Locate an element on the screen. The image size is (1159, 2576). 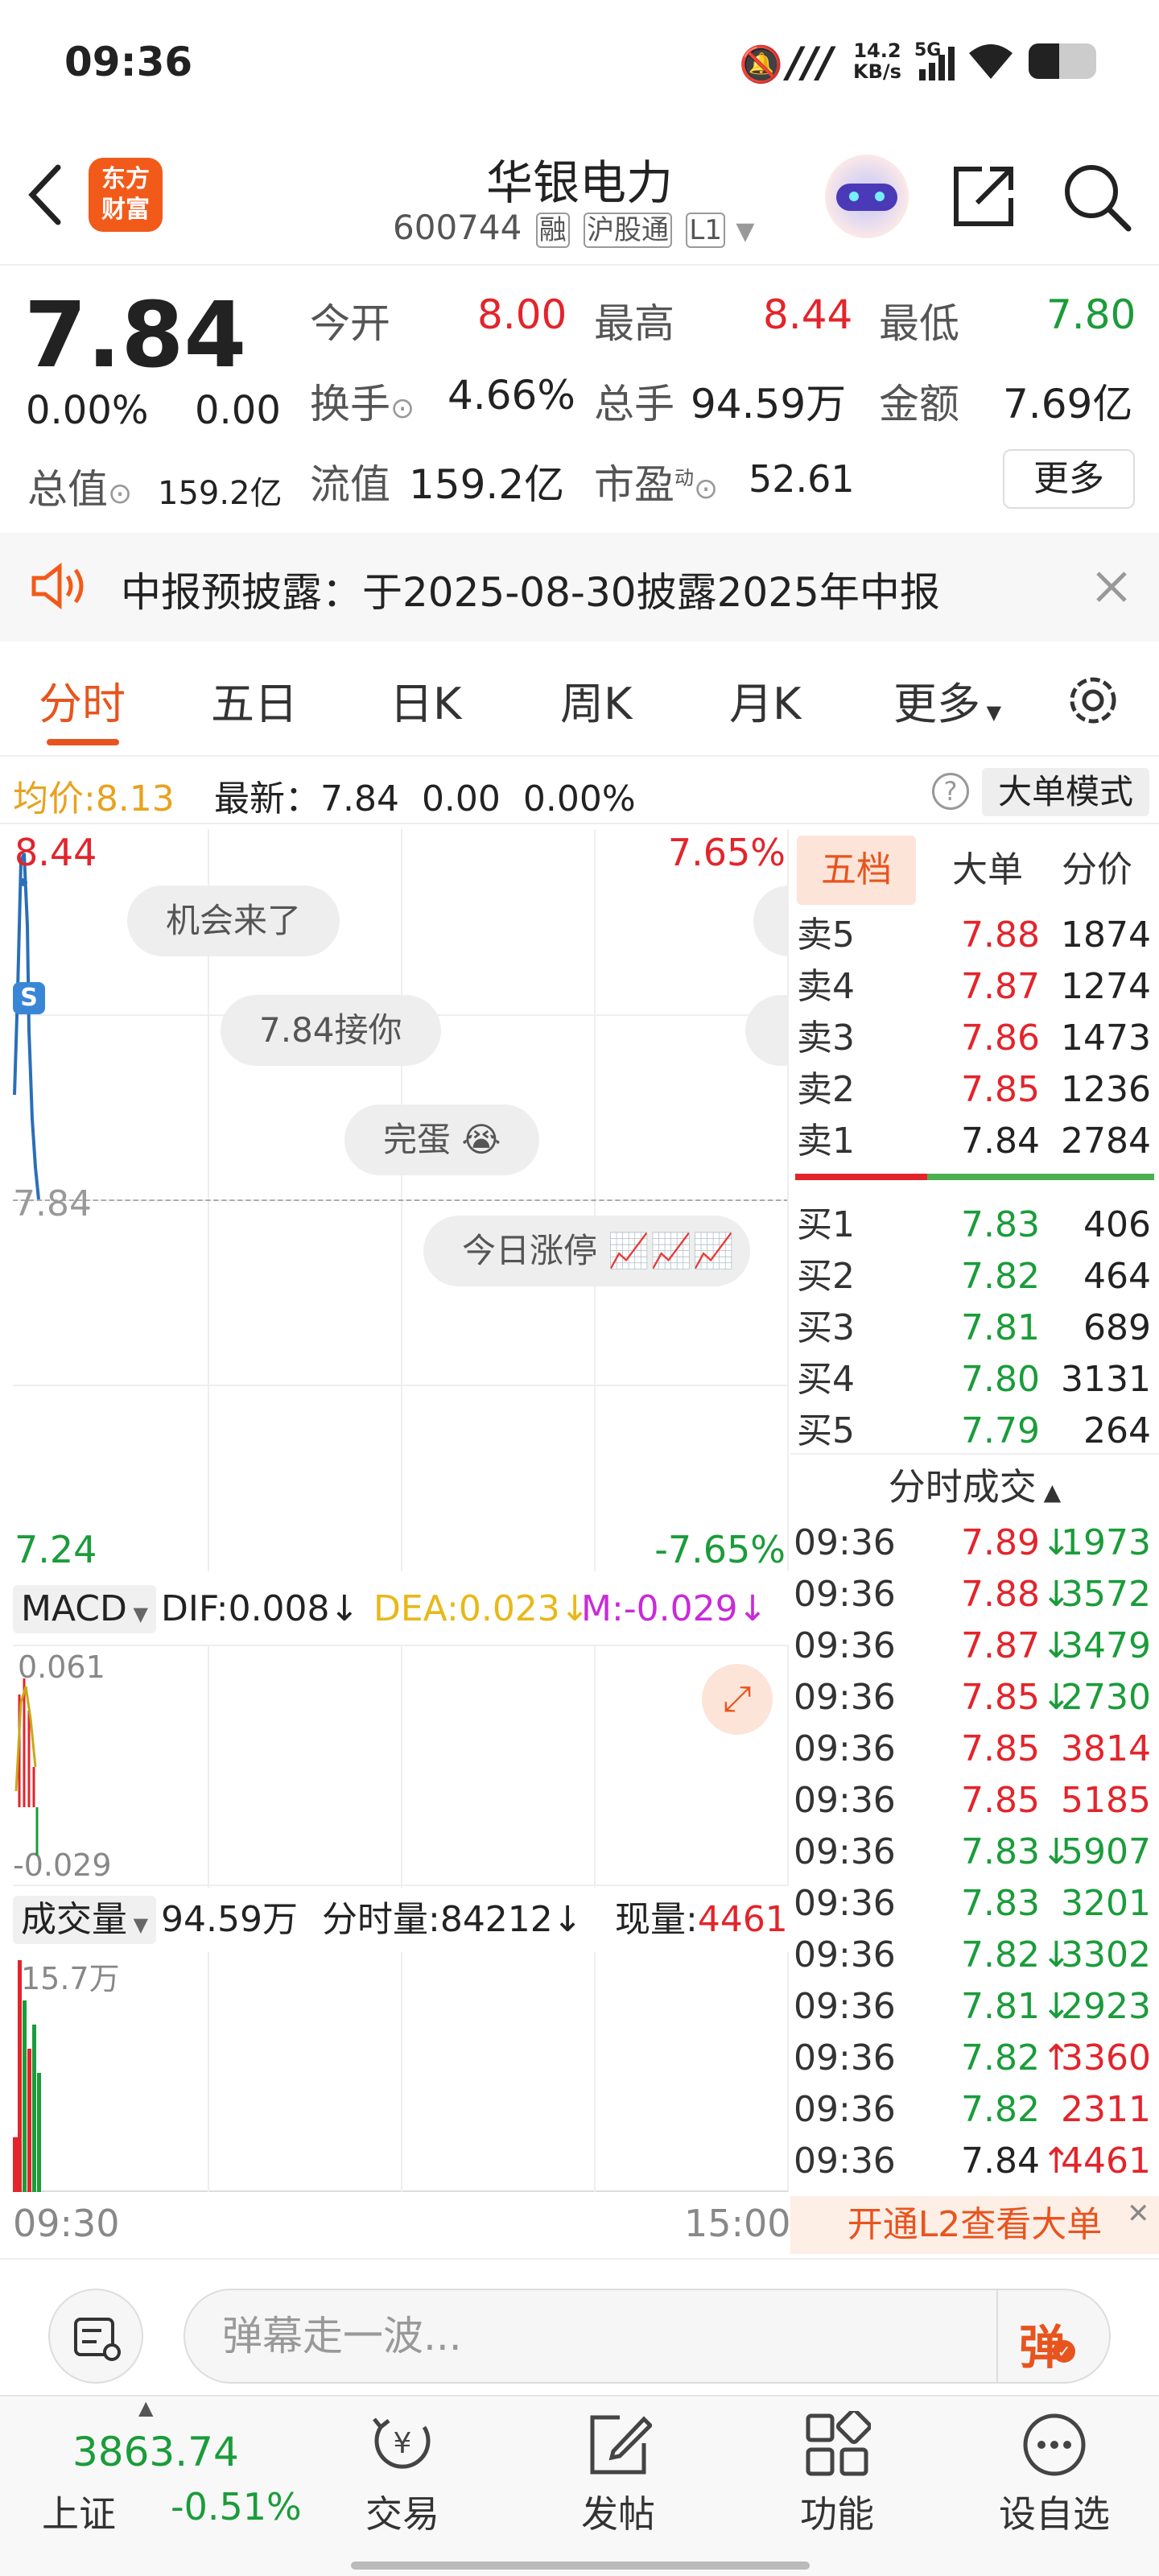
volume-value: 94.59万 is located at coordinates (769, 404).